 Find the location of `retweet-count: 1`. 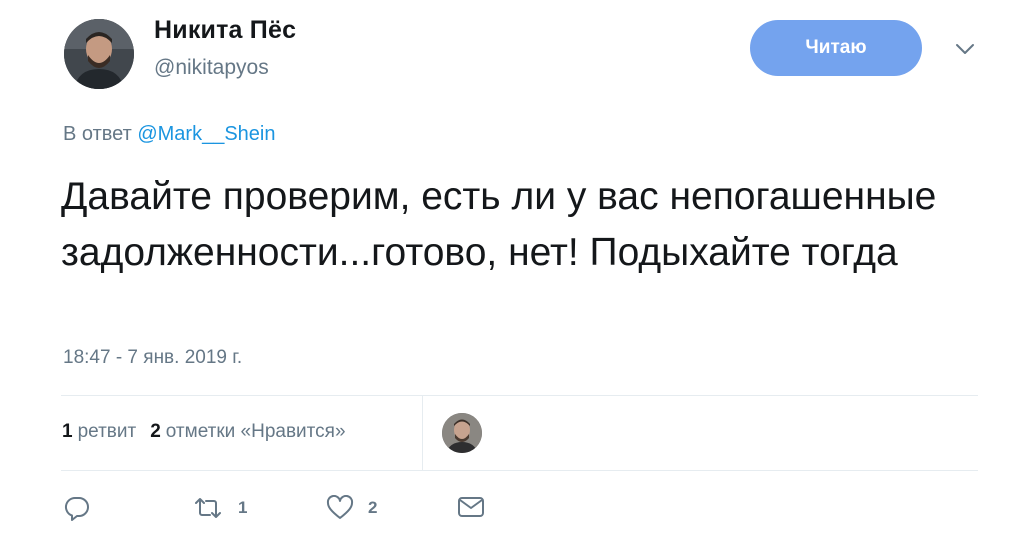

retweet-count: 1 is located at coordinates (243, 507).